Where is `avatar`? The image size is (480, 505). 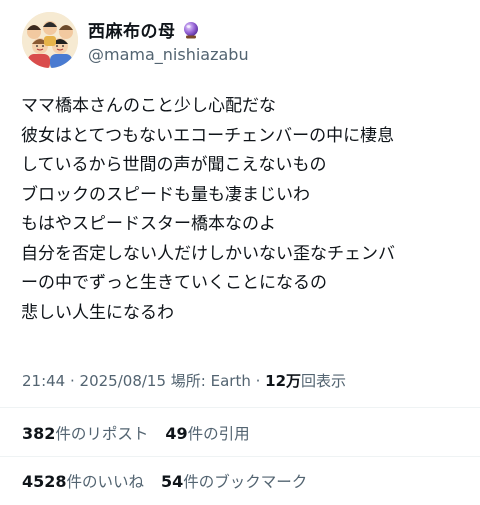 avatar is located at coordinates (50, 40).